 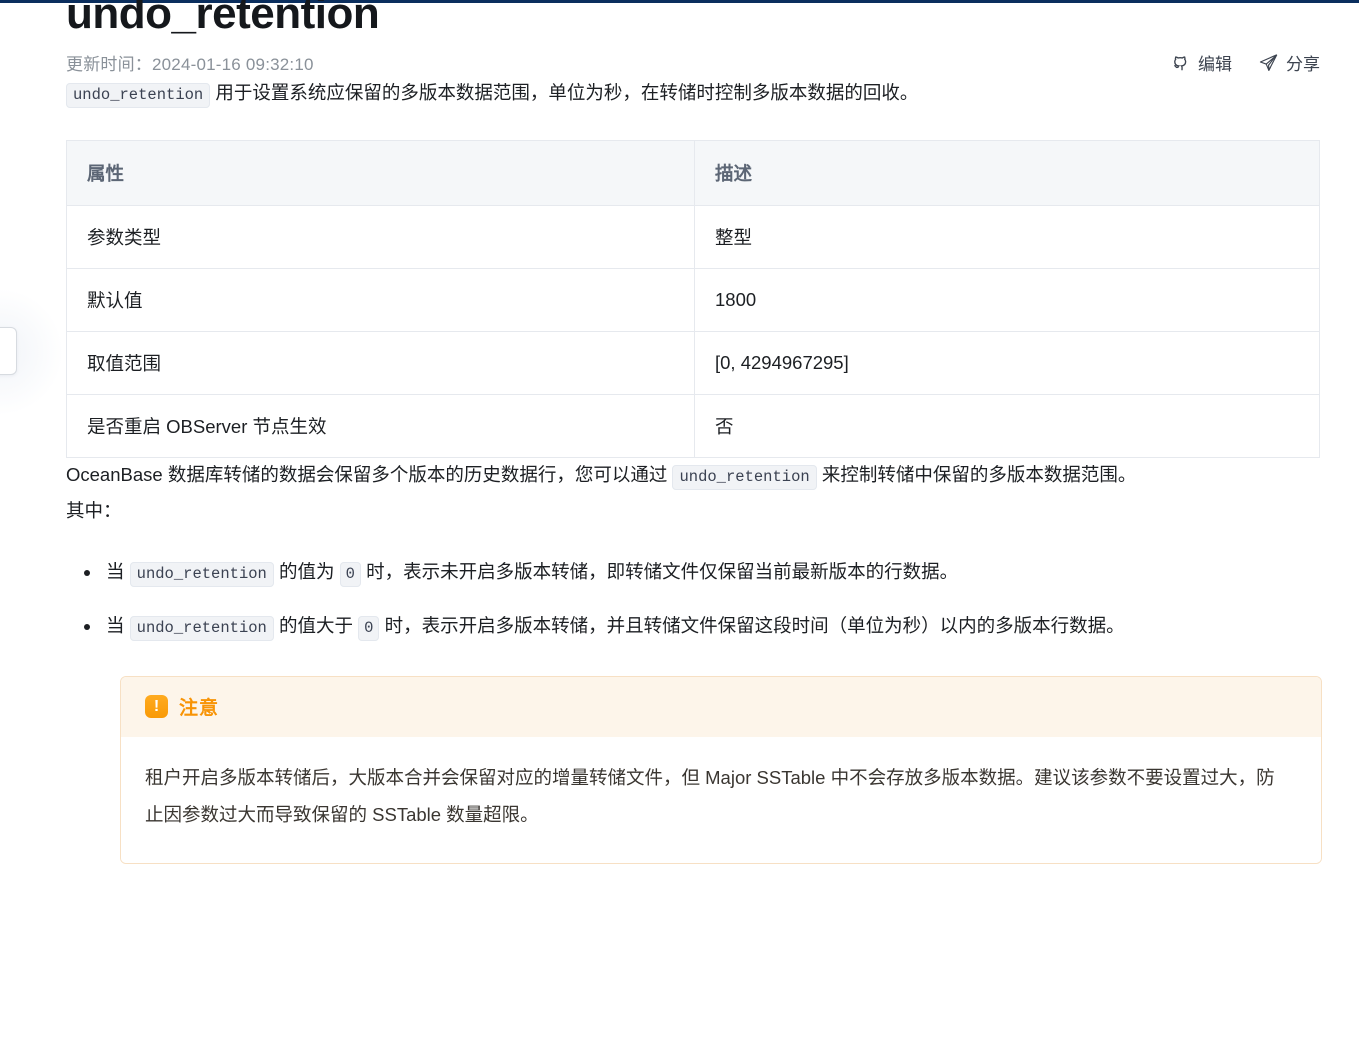 I want to click on bullet-part3: 时，表示未开启多版本转储，即转储文件仅保留当前最新版本的行数据。, so click(x=659, y=571).